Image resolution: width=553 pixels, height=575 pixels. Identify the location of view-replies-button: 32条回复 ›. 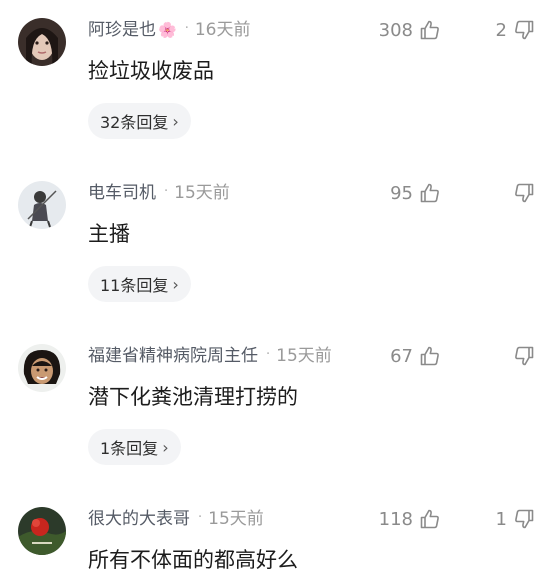
(139, 121).